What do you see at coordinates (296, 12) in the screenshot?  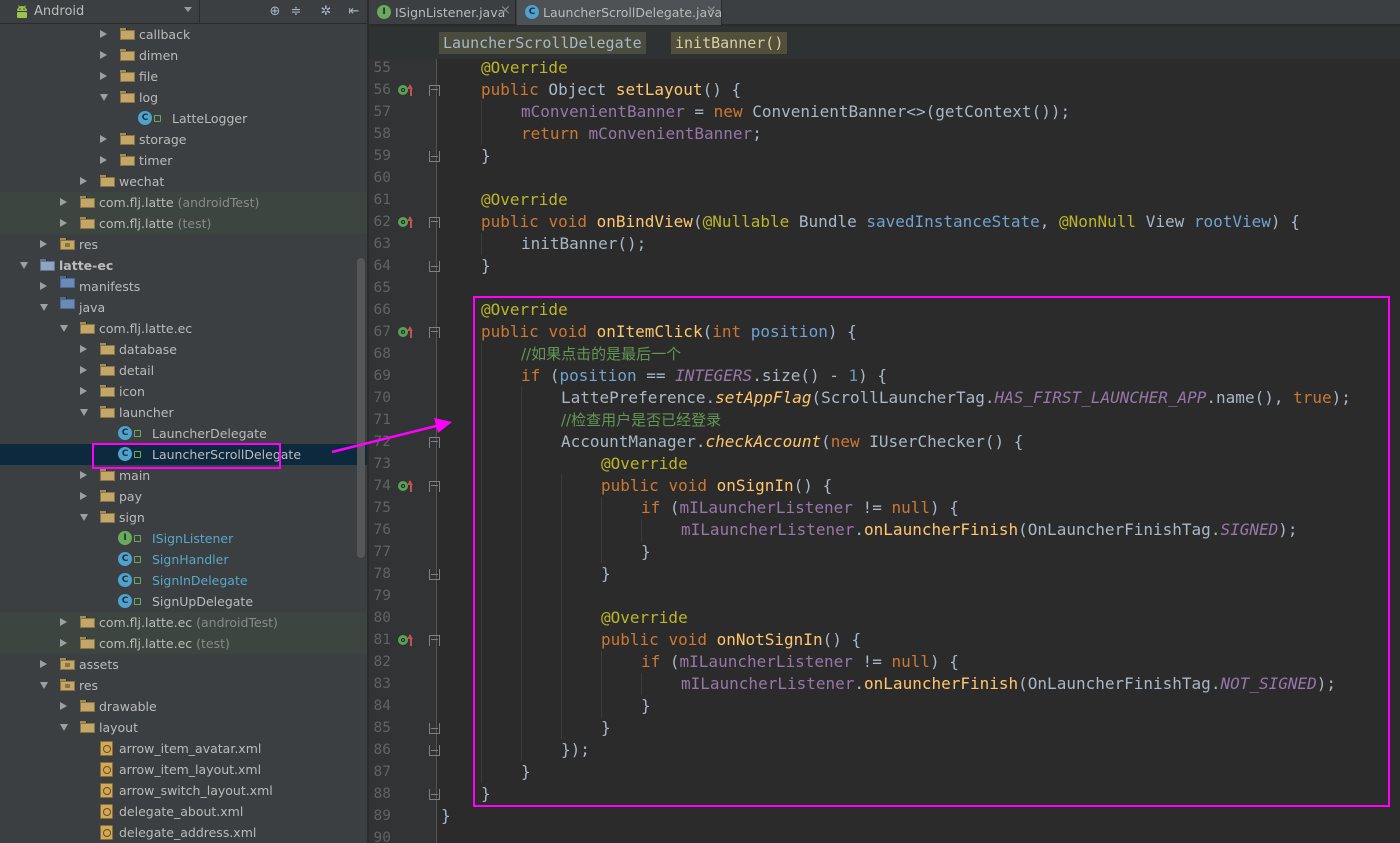 I see `collapse-icon: ≑` at bounding box center [296, 12].